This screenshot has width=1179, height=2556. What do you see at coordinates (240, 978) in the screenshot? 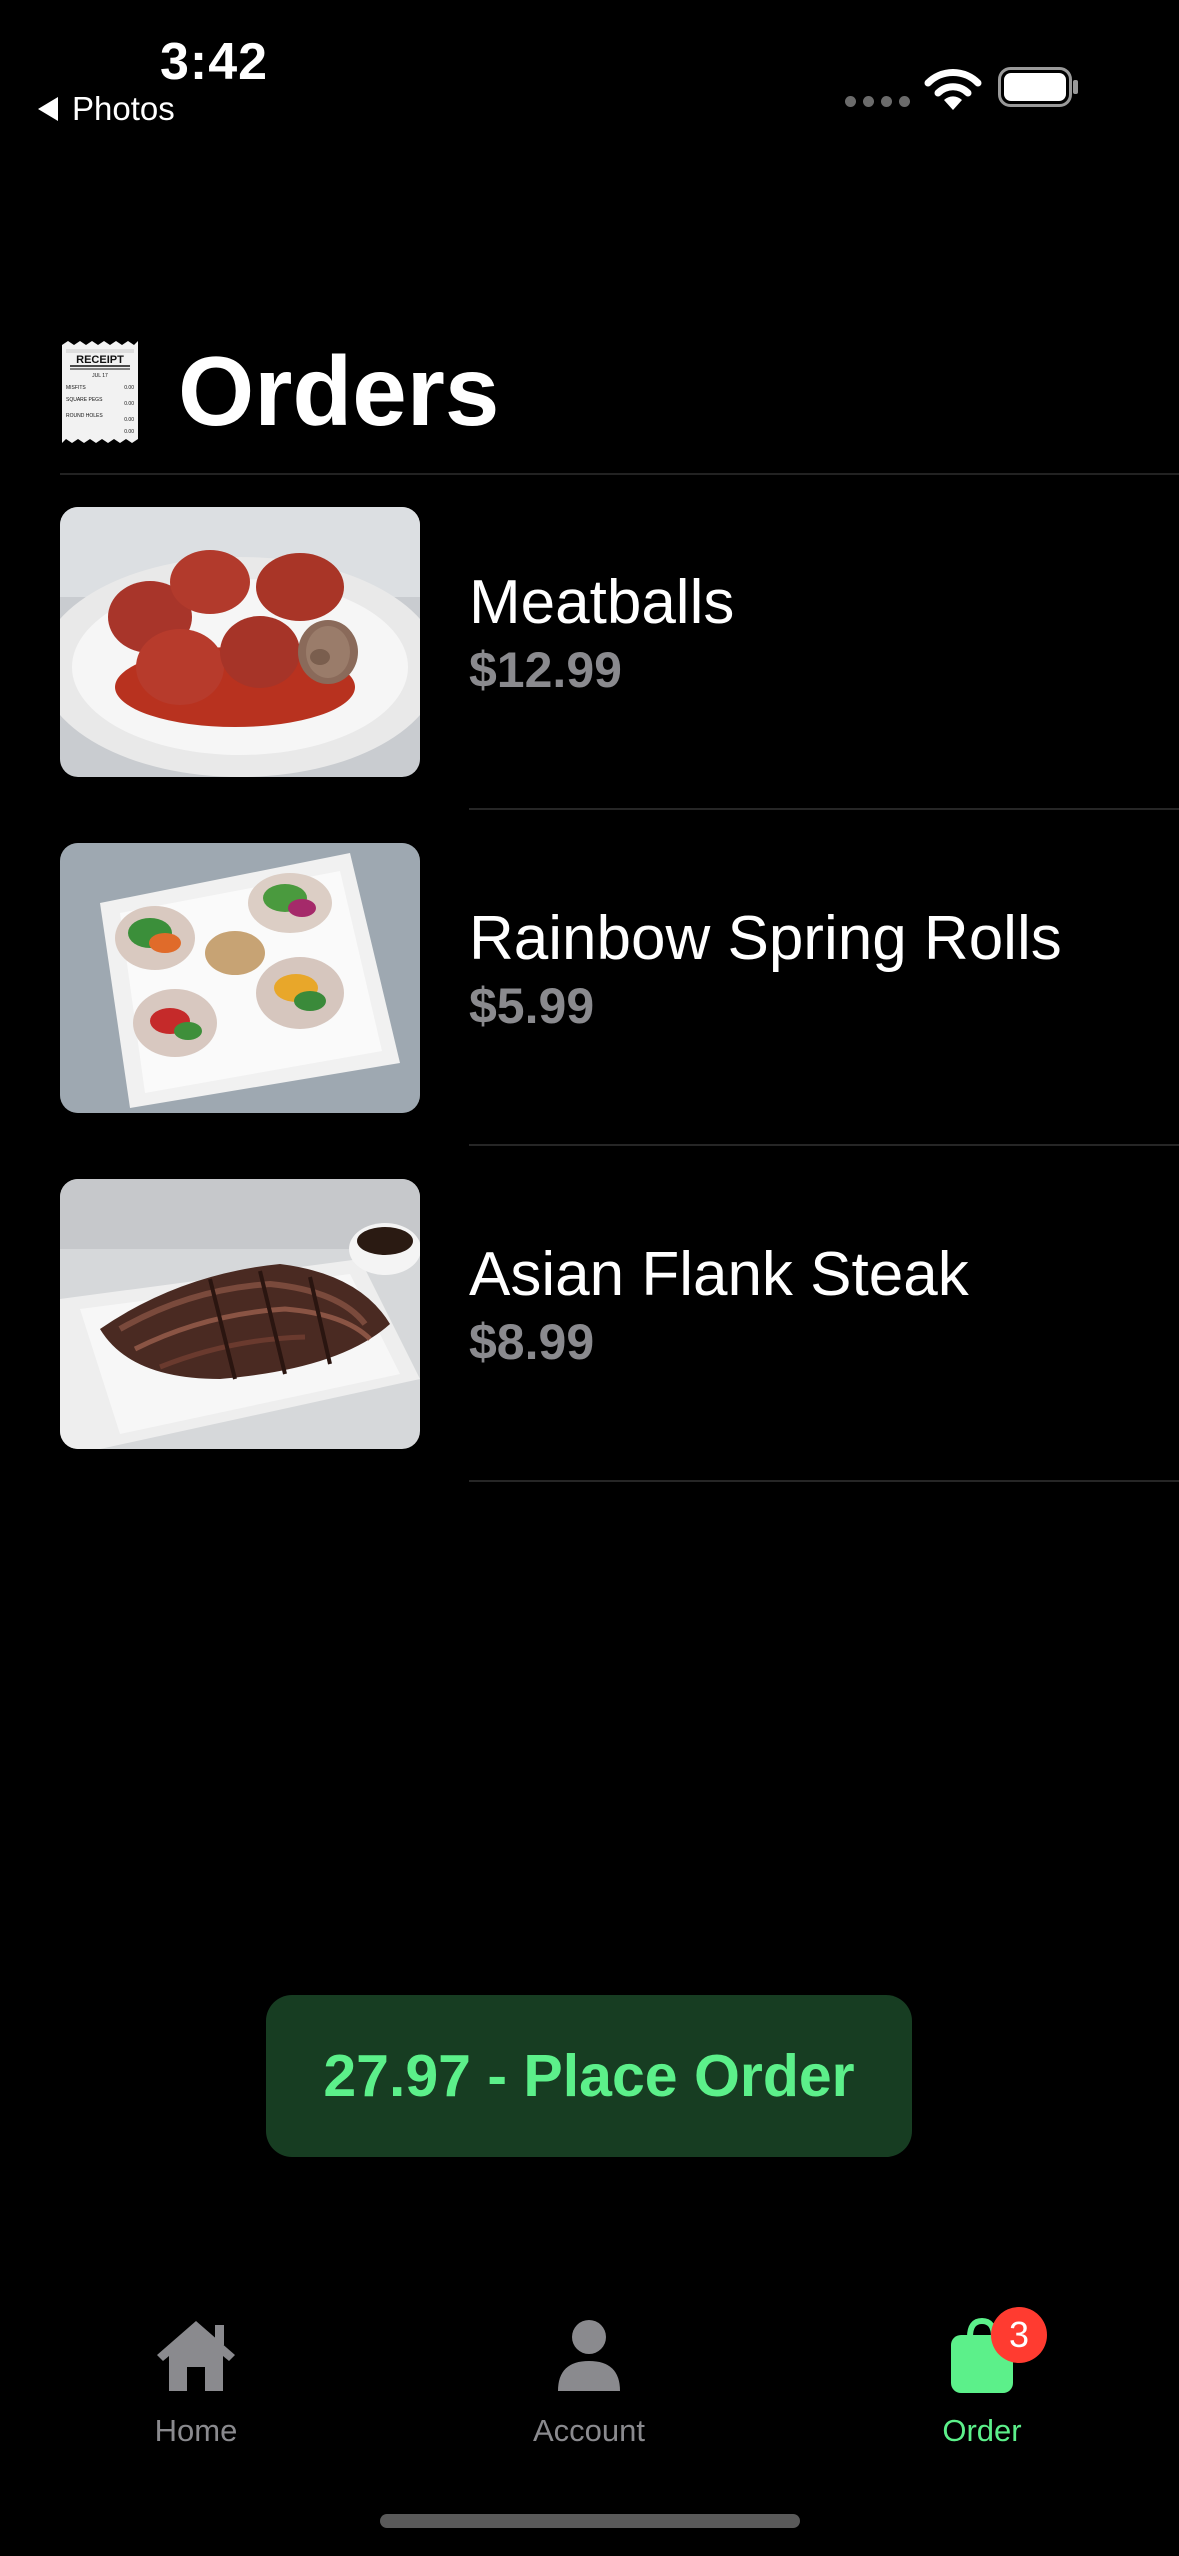
I see `spring-rolls-photo` at bounding box center [240, 978].